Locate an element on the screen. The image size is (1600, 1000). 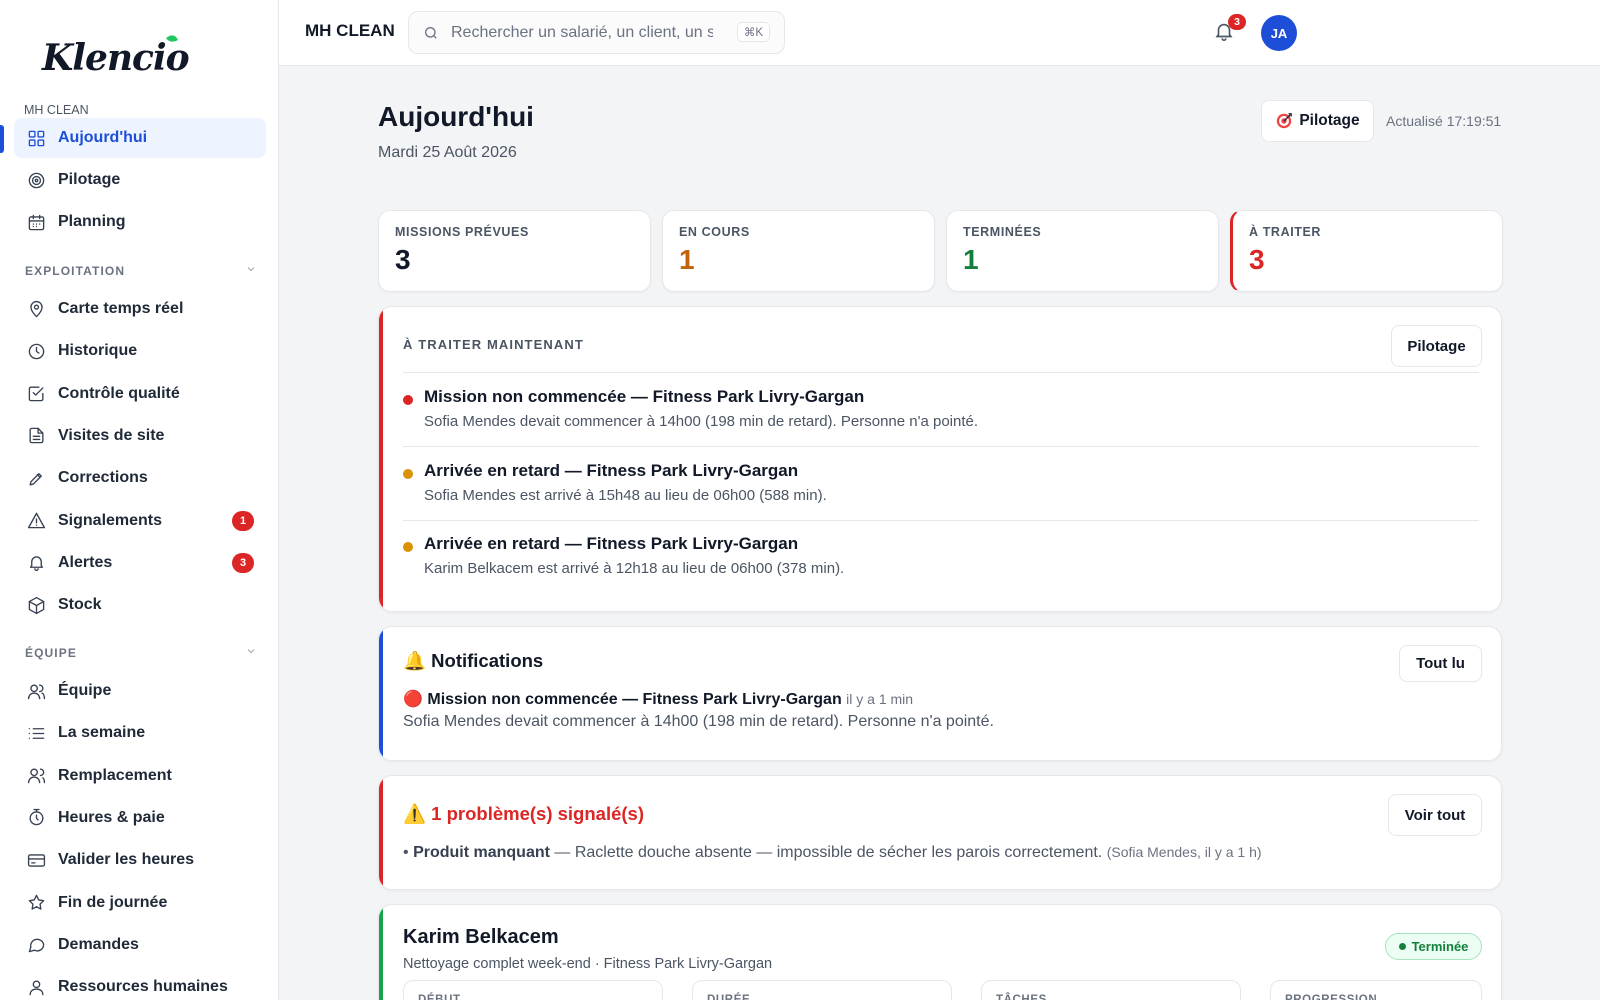
notifications-title: 🔔 Notifications is located at coordinates (473, 660).